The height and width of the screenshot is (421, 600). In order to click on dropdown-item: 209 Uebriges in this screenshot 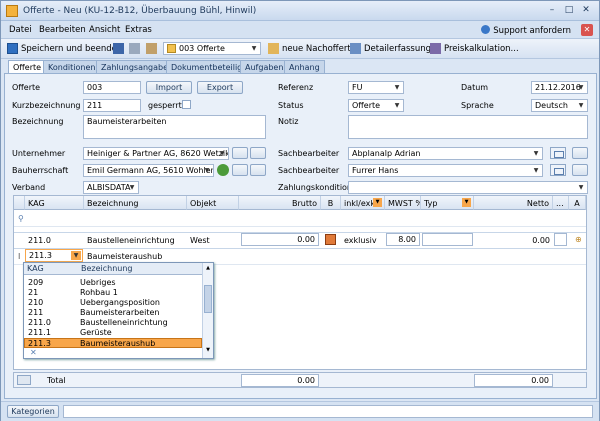, I will do `click(113, 283)`.